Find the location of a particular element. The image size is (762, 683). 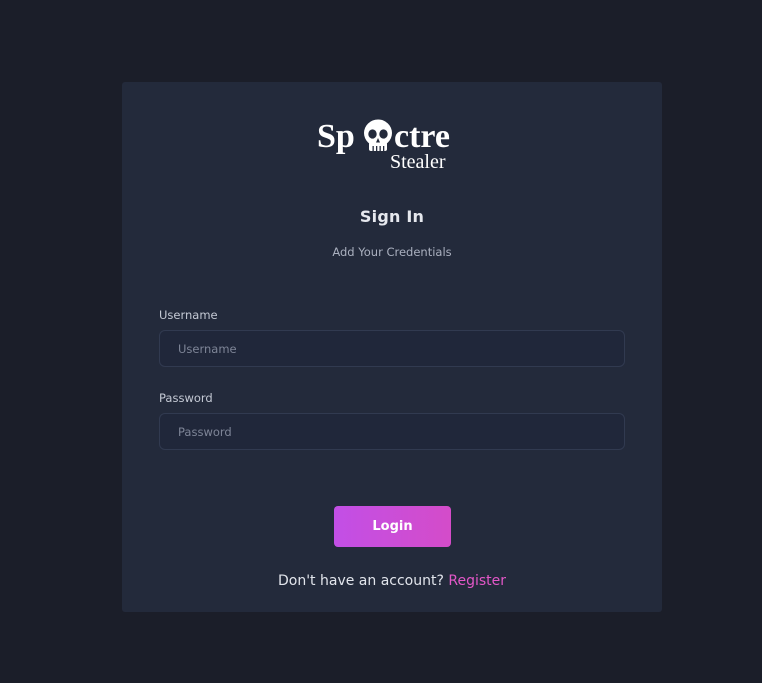

brand-logo-graphic: Sp ctre Stealer is located at coordinates (383, 145).